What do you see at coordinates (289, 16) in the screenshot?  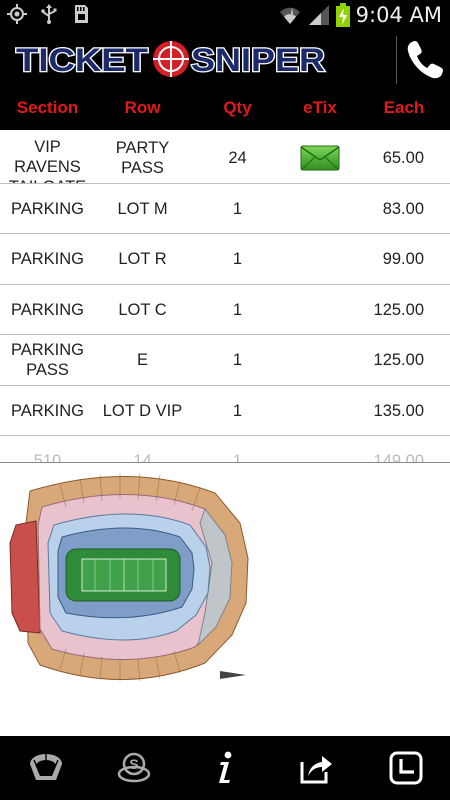 I see `wifi-icon` at bounding box center [289, 16].